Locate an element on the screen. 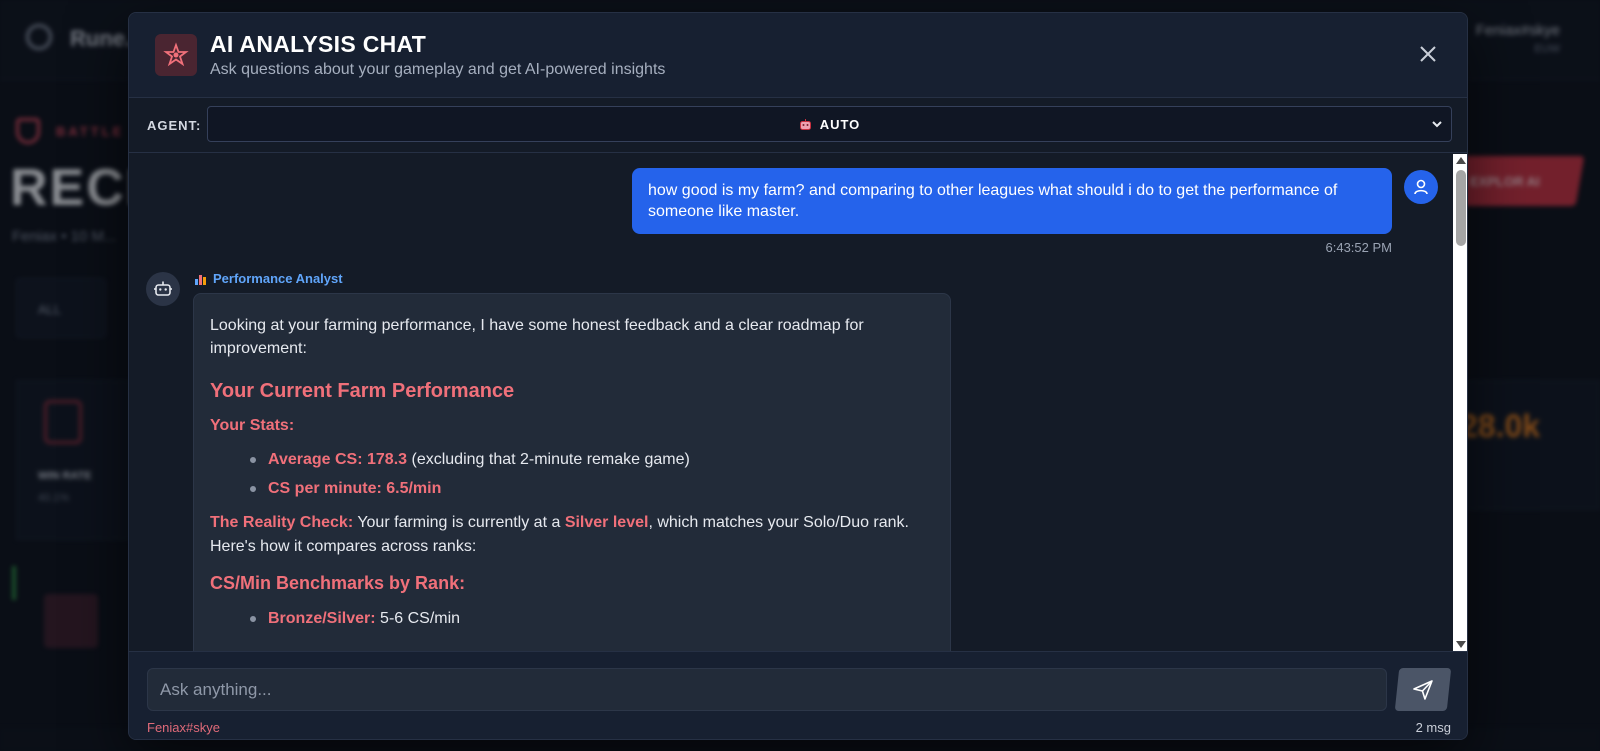 This screenshot has width=1600, height=751. agent-select: AUTO is located at coordinates (829, 124).